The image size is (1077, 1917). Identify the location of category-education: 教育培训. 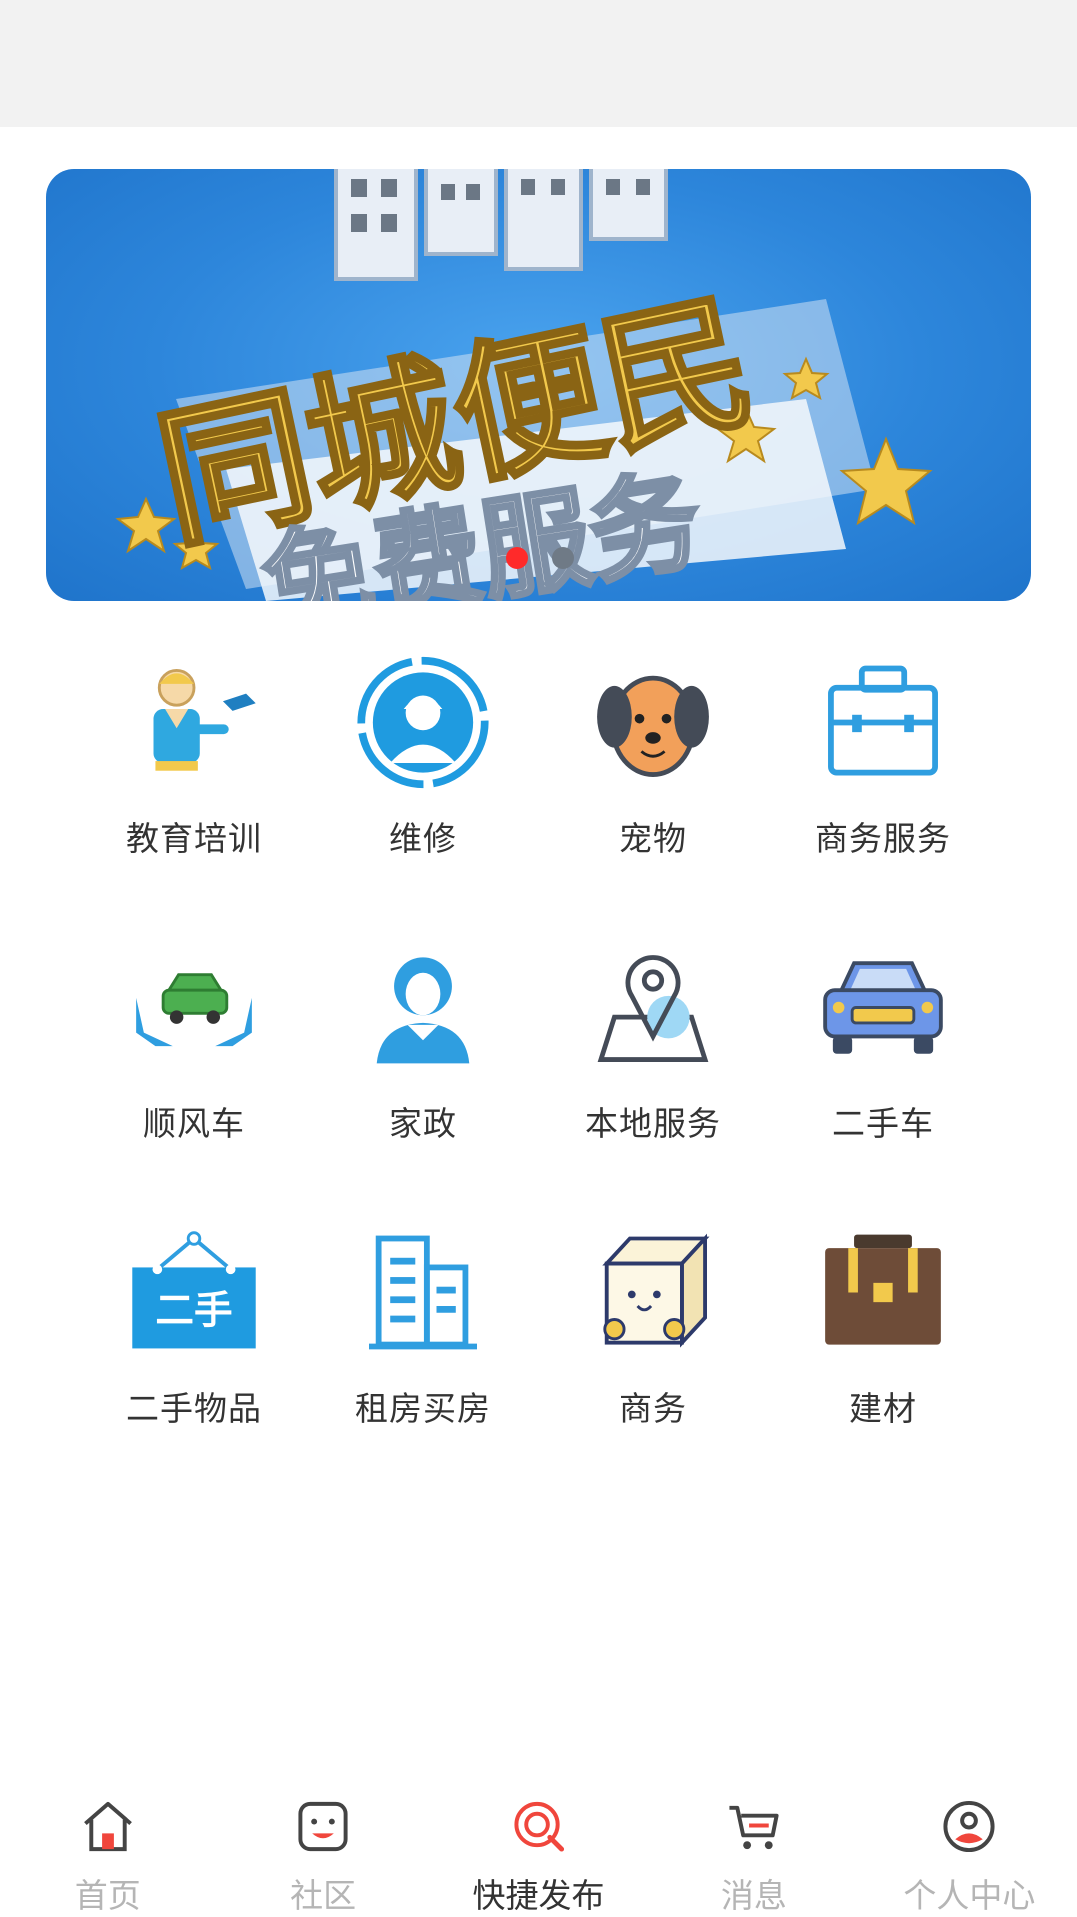
(194, 750).